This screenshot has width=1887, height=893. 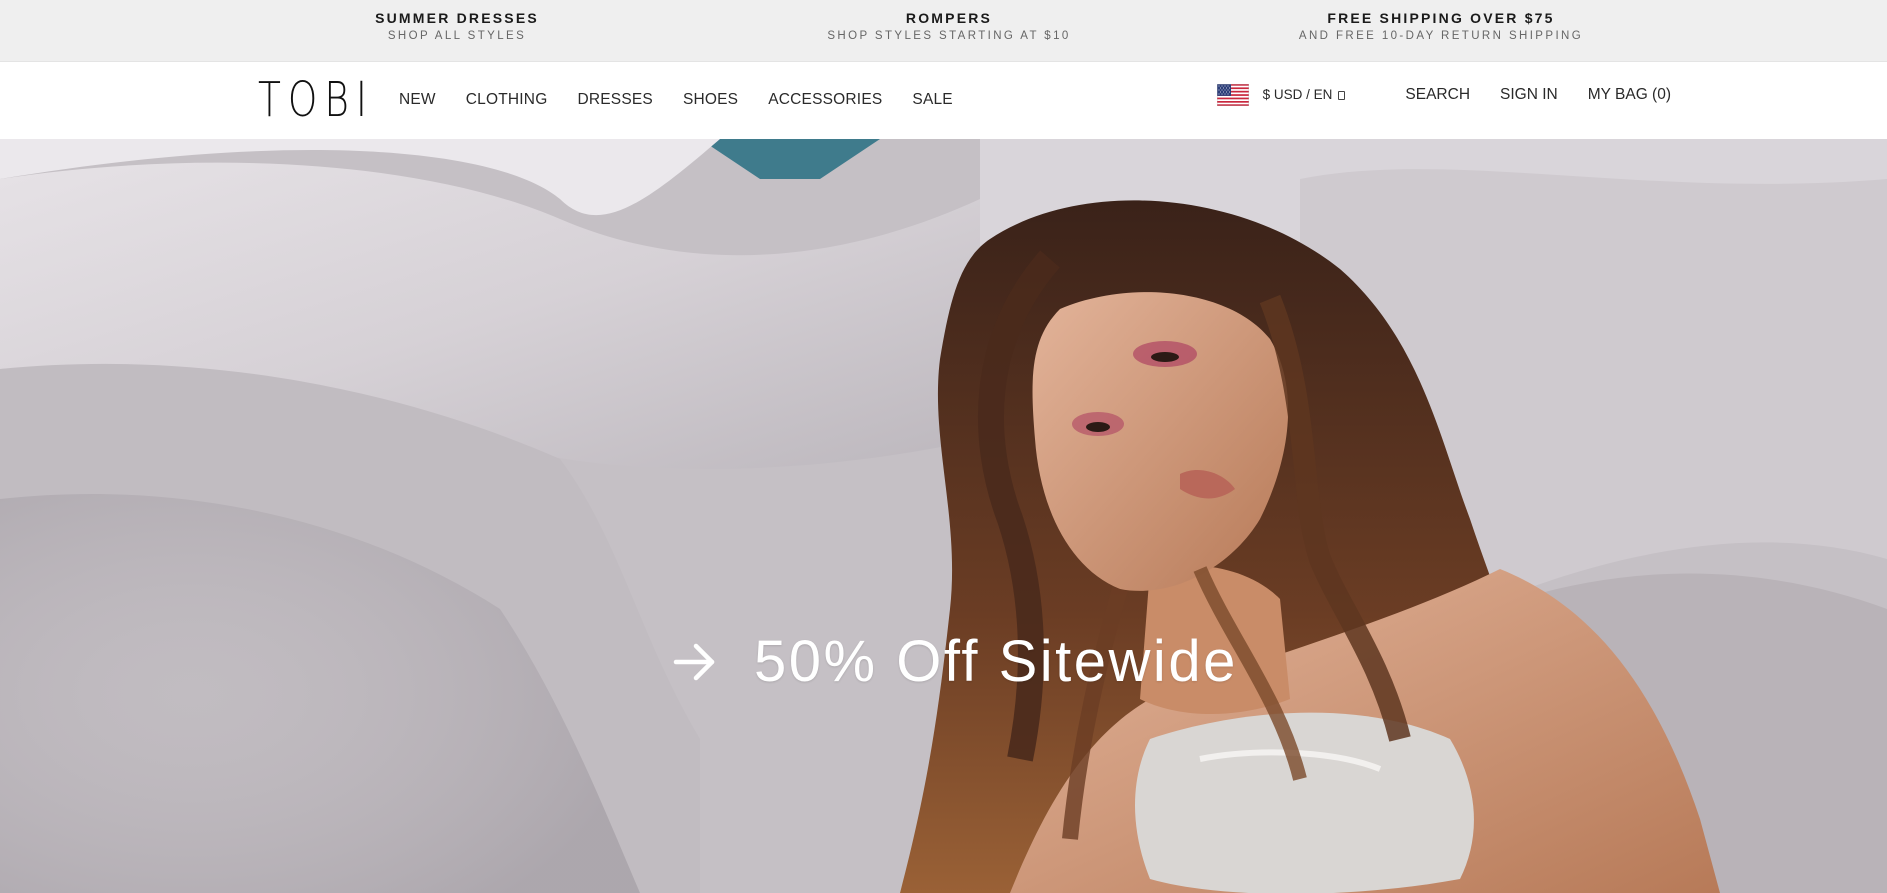 What do you see at coordinates (457, 27) in the screenshot?
I see `promo-summer-dresses: SUMMER DRESSES SHOP ALL STYLES` at bounding box center [457, 27].